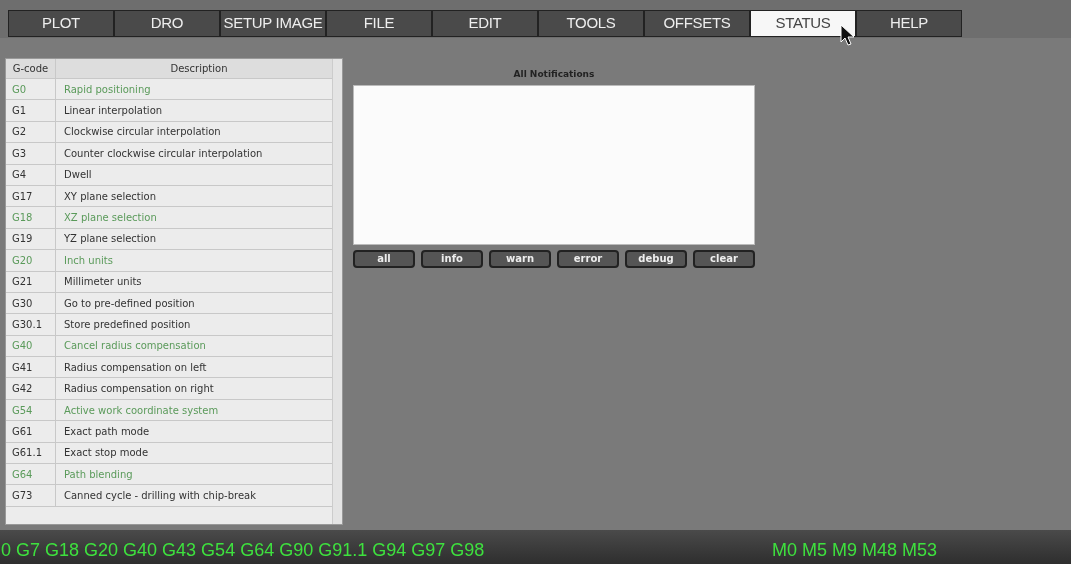 This screenshot has height=564, width=1071. What do you see at coordinates (485, 23) in the screenshot?
I see `tab: EDIT` at bounding box center [485, 23].